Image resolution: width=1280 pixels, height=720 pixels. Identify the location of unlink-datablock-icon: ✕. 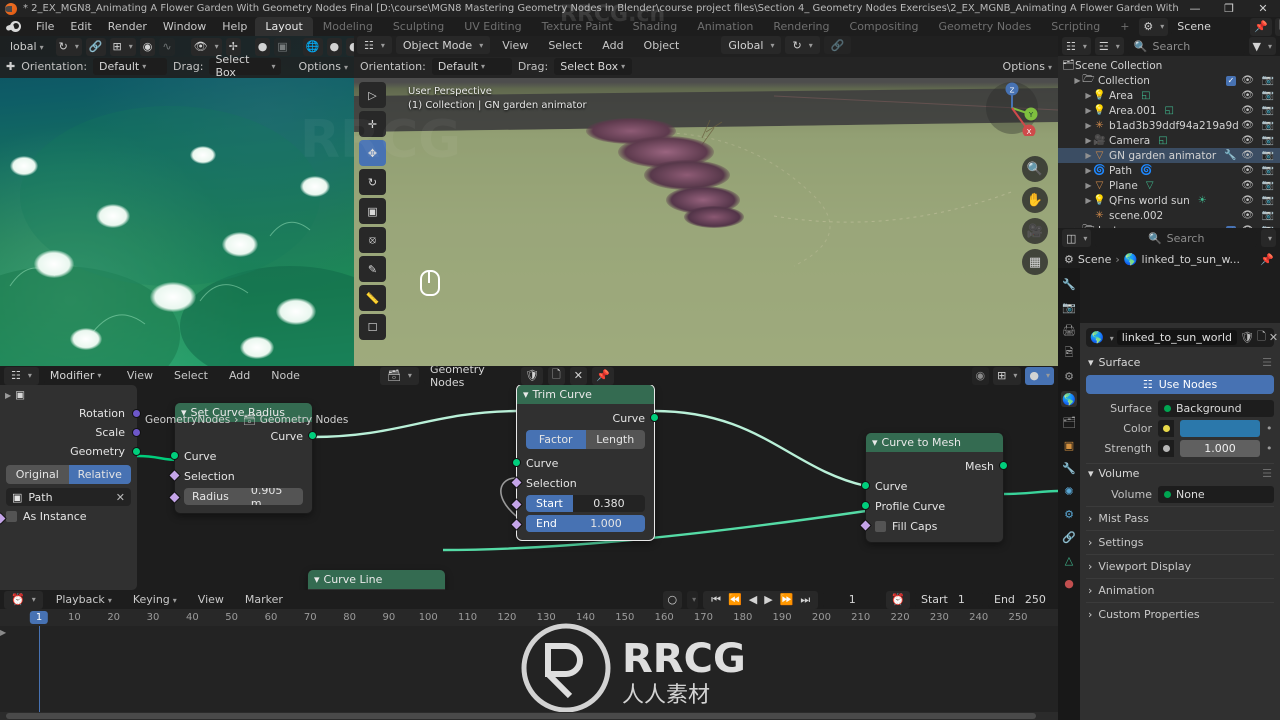
(578, 375).